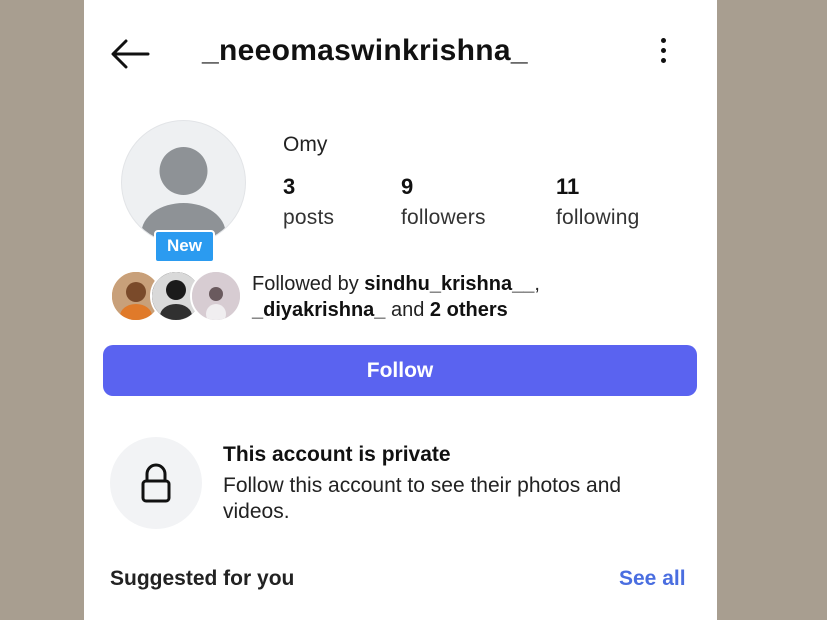 This screenshot has width=827, height=620. I want to click on back-arrow-icon, so click(130, 54).